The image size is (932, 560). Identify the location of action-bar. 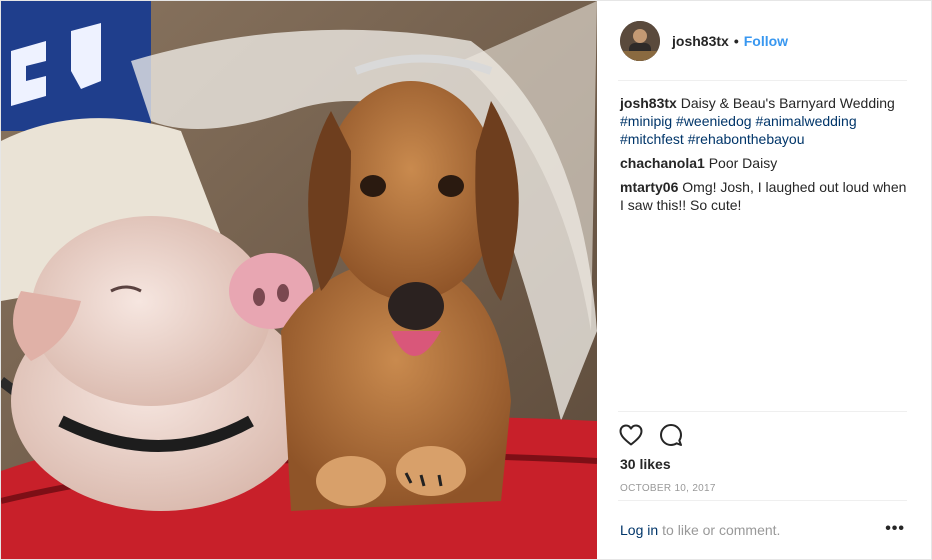
(658, 435).